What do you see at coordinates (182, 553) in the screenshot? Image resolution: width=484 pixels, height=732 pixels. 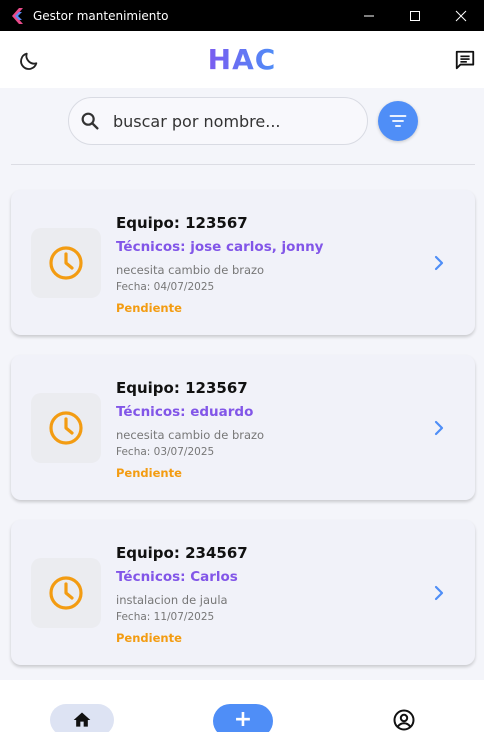 I see `card-equipment: Equipo: 234567` at bounding box center [182, 553].